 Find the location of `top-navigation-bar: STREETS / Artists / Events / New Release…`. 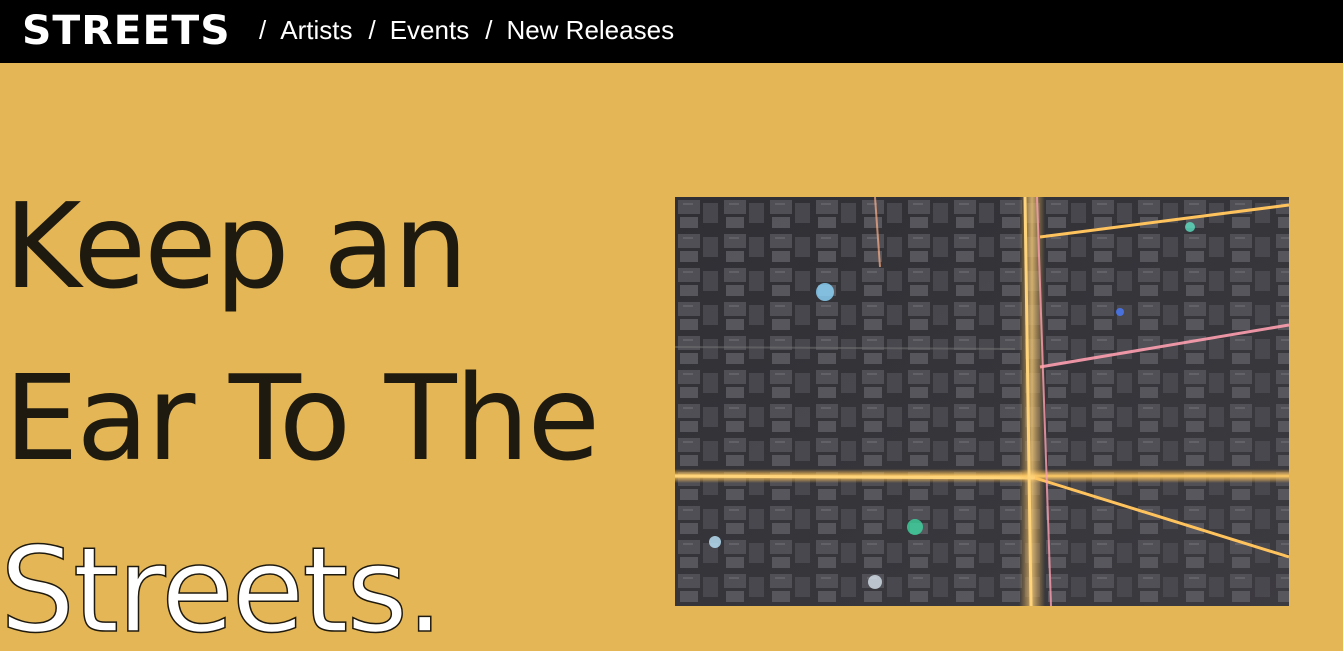

top-navigation-bar: STREETS / Artists / Events / New Release… is located at coordinates (671, 31).